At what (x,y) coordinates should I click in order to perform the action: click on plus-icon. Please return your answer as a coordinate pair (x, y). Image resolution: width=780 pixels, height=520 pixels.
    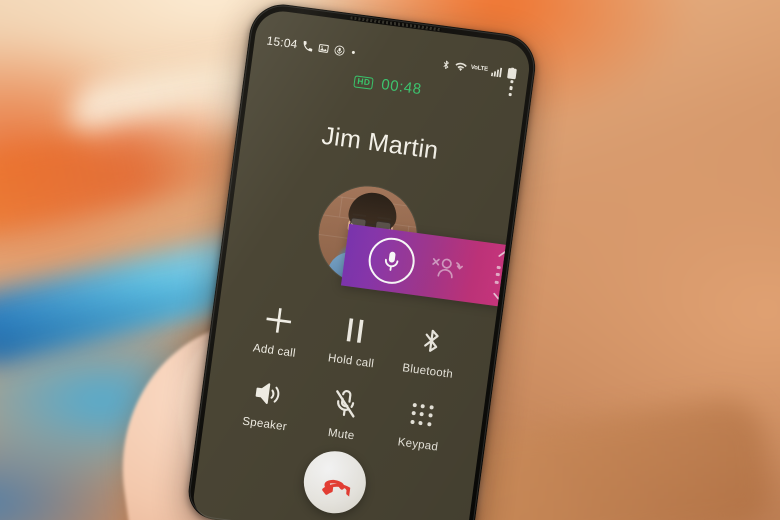
    Looking at the image, I should click on (279, 320).